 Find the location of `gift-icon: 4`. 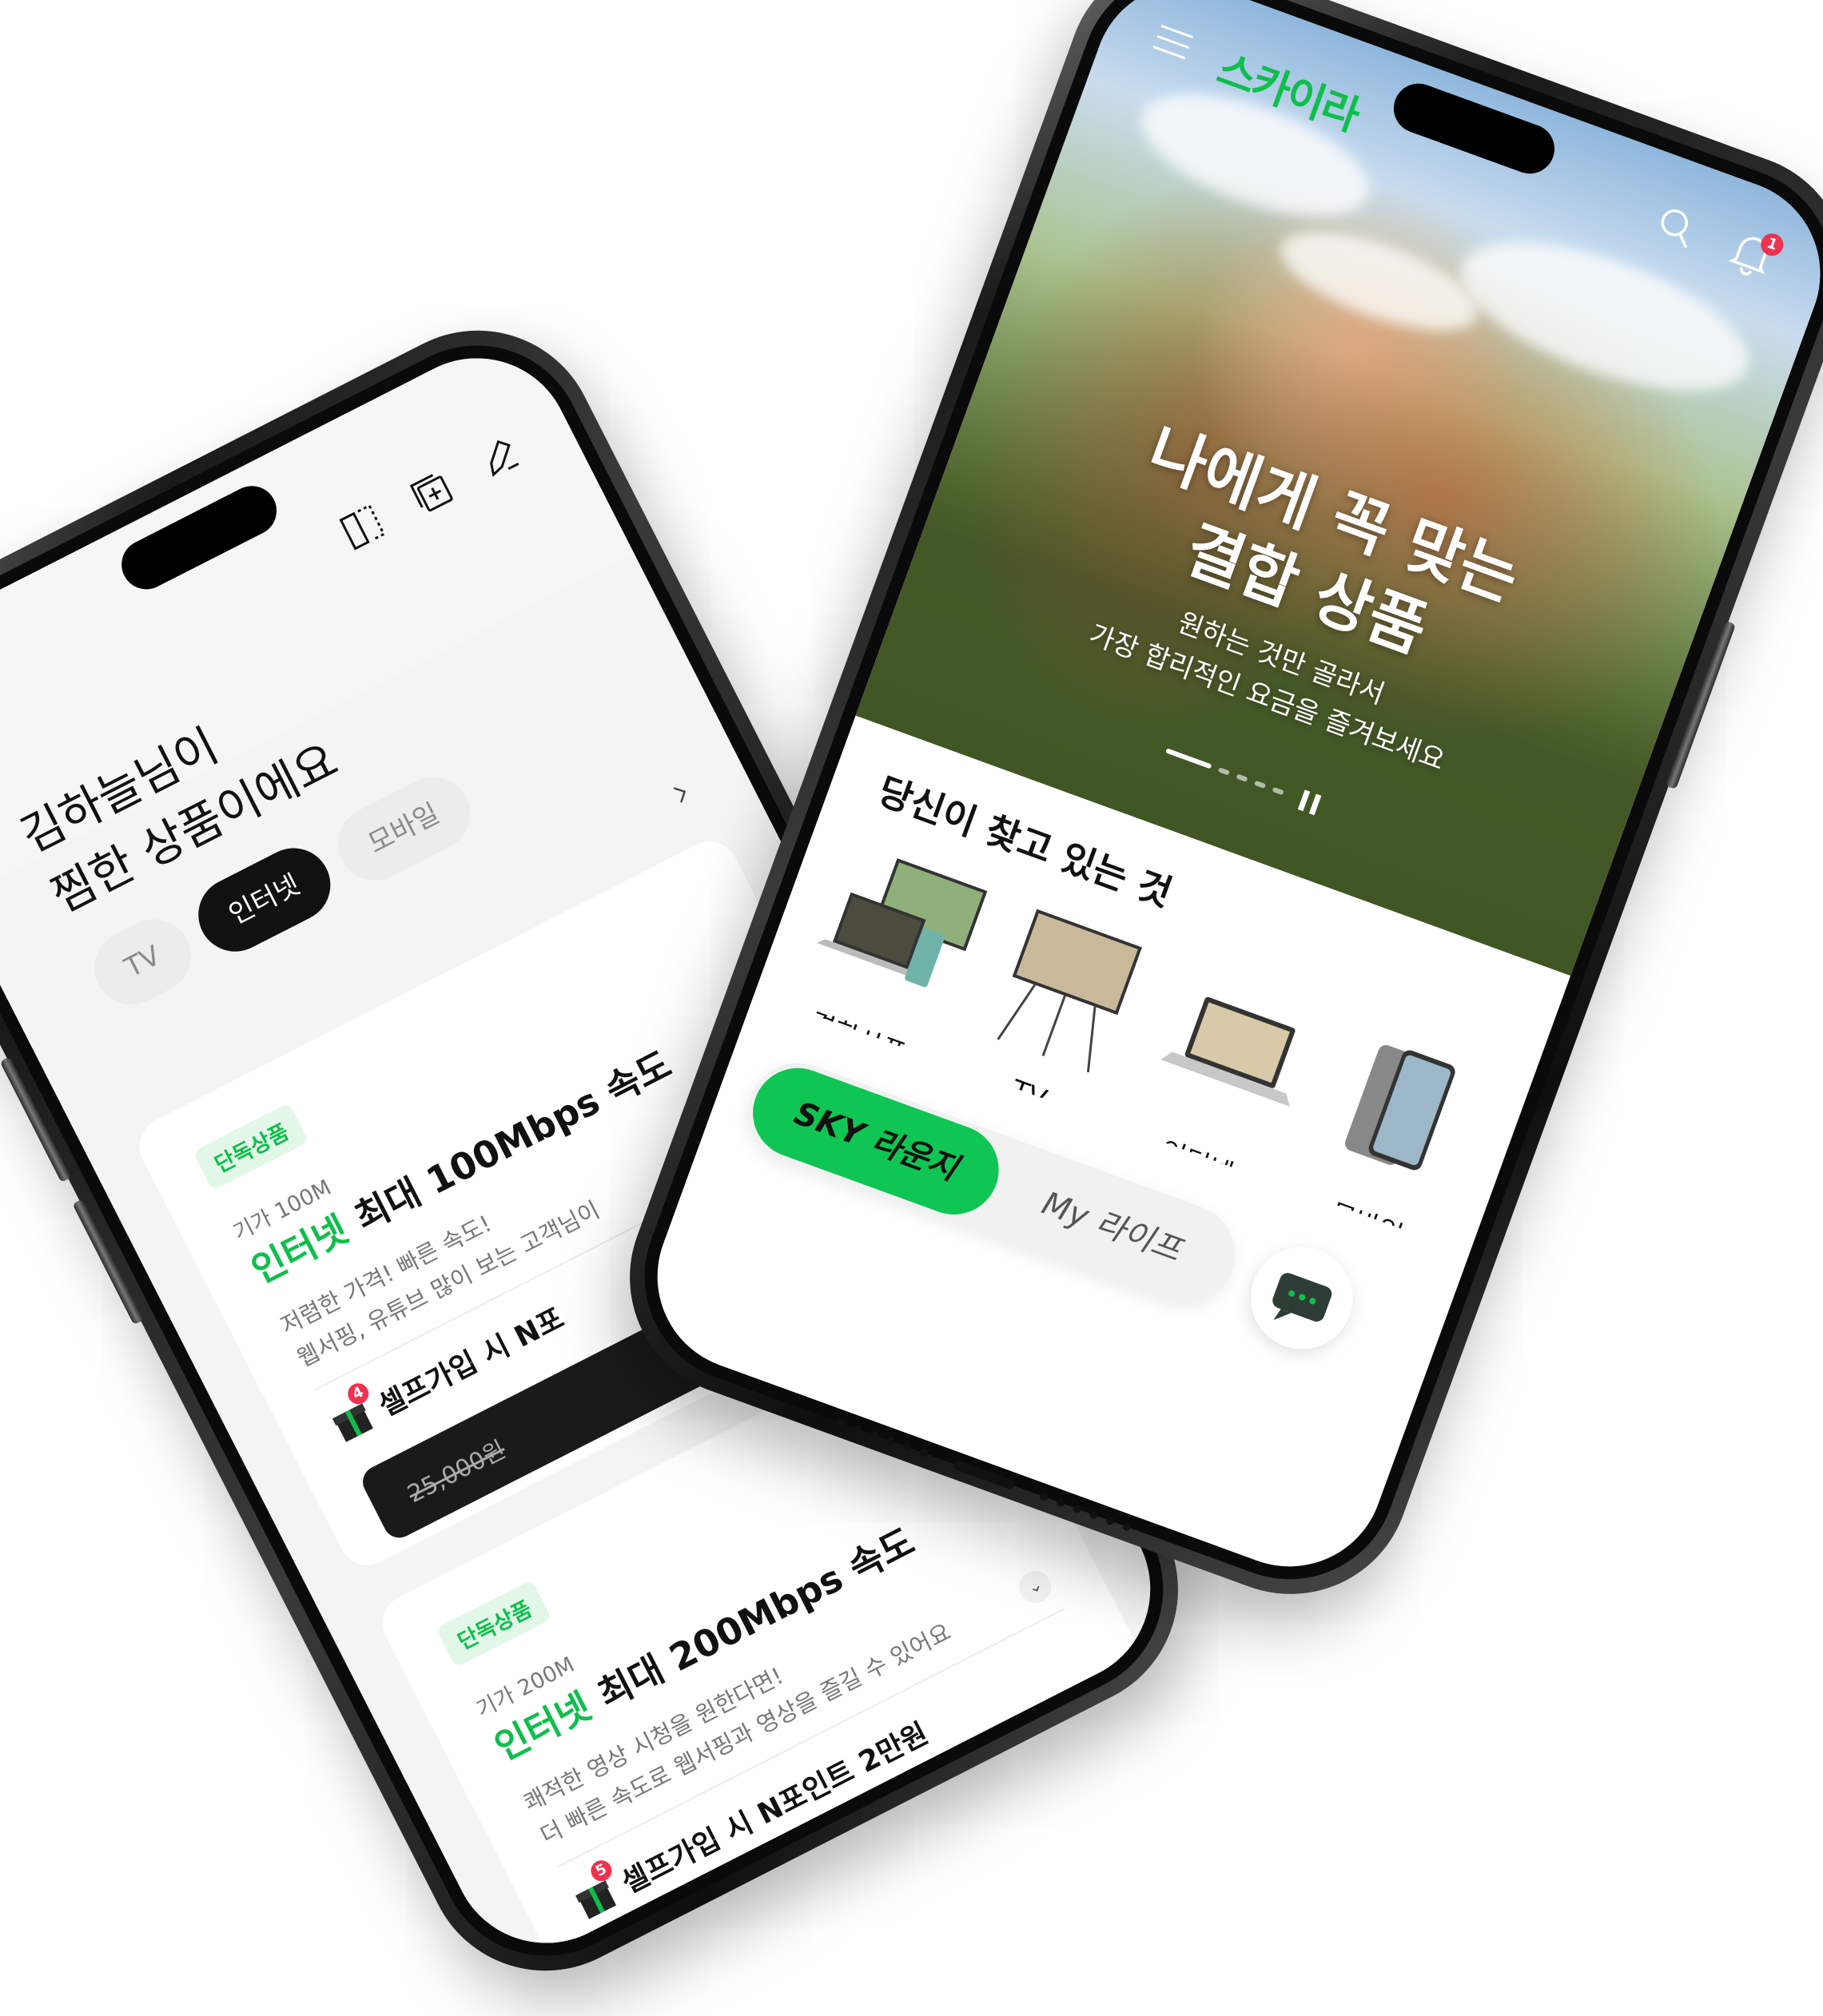

gift-icon: 4 is located at coordinates (352, 1413).